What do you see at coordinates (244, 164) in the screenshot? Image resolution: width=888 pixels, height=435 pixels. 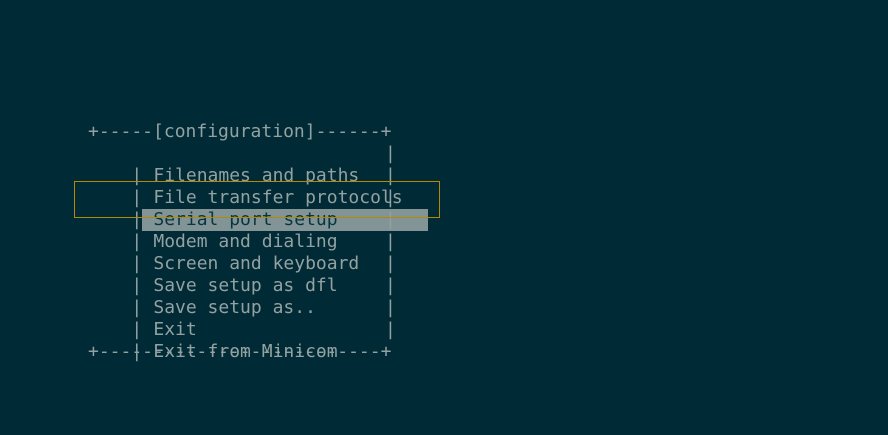 I see `menu-item-filenames-and-paths: | Filenames and paths |` at bounding box center [244, 164].